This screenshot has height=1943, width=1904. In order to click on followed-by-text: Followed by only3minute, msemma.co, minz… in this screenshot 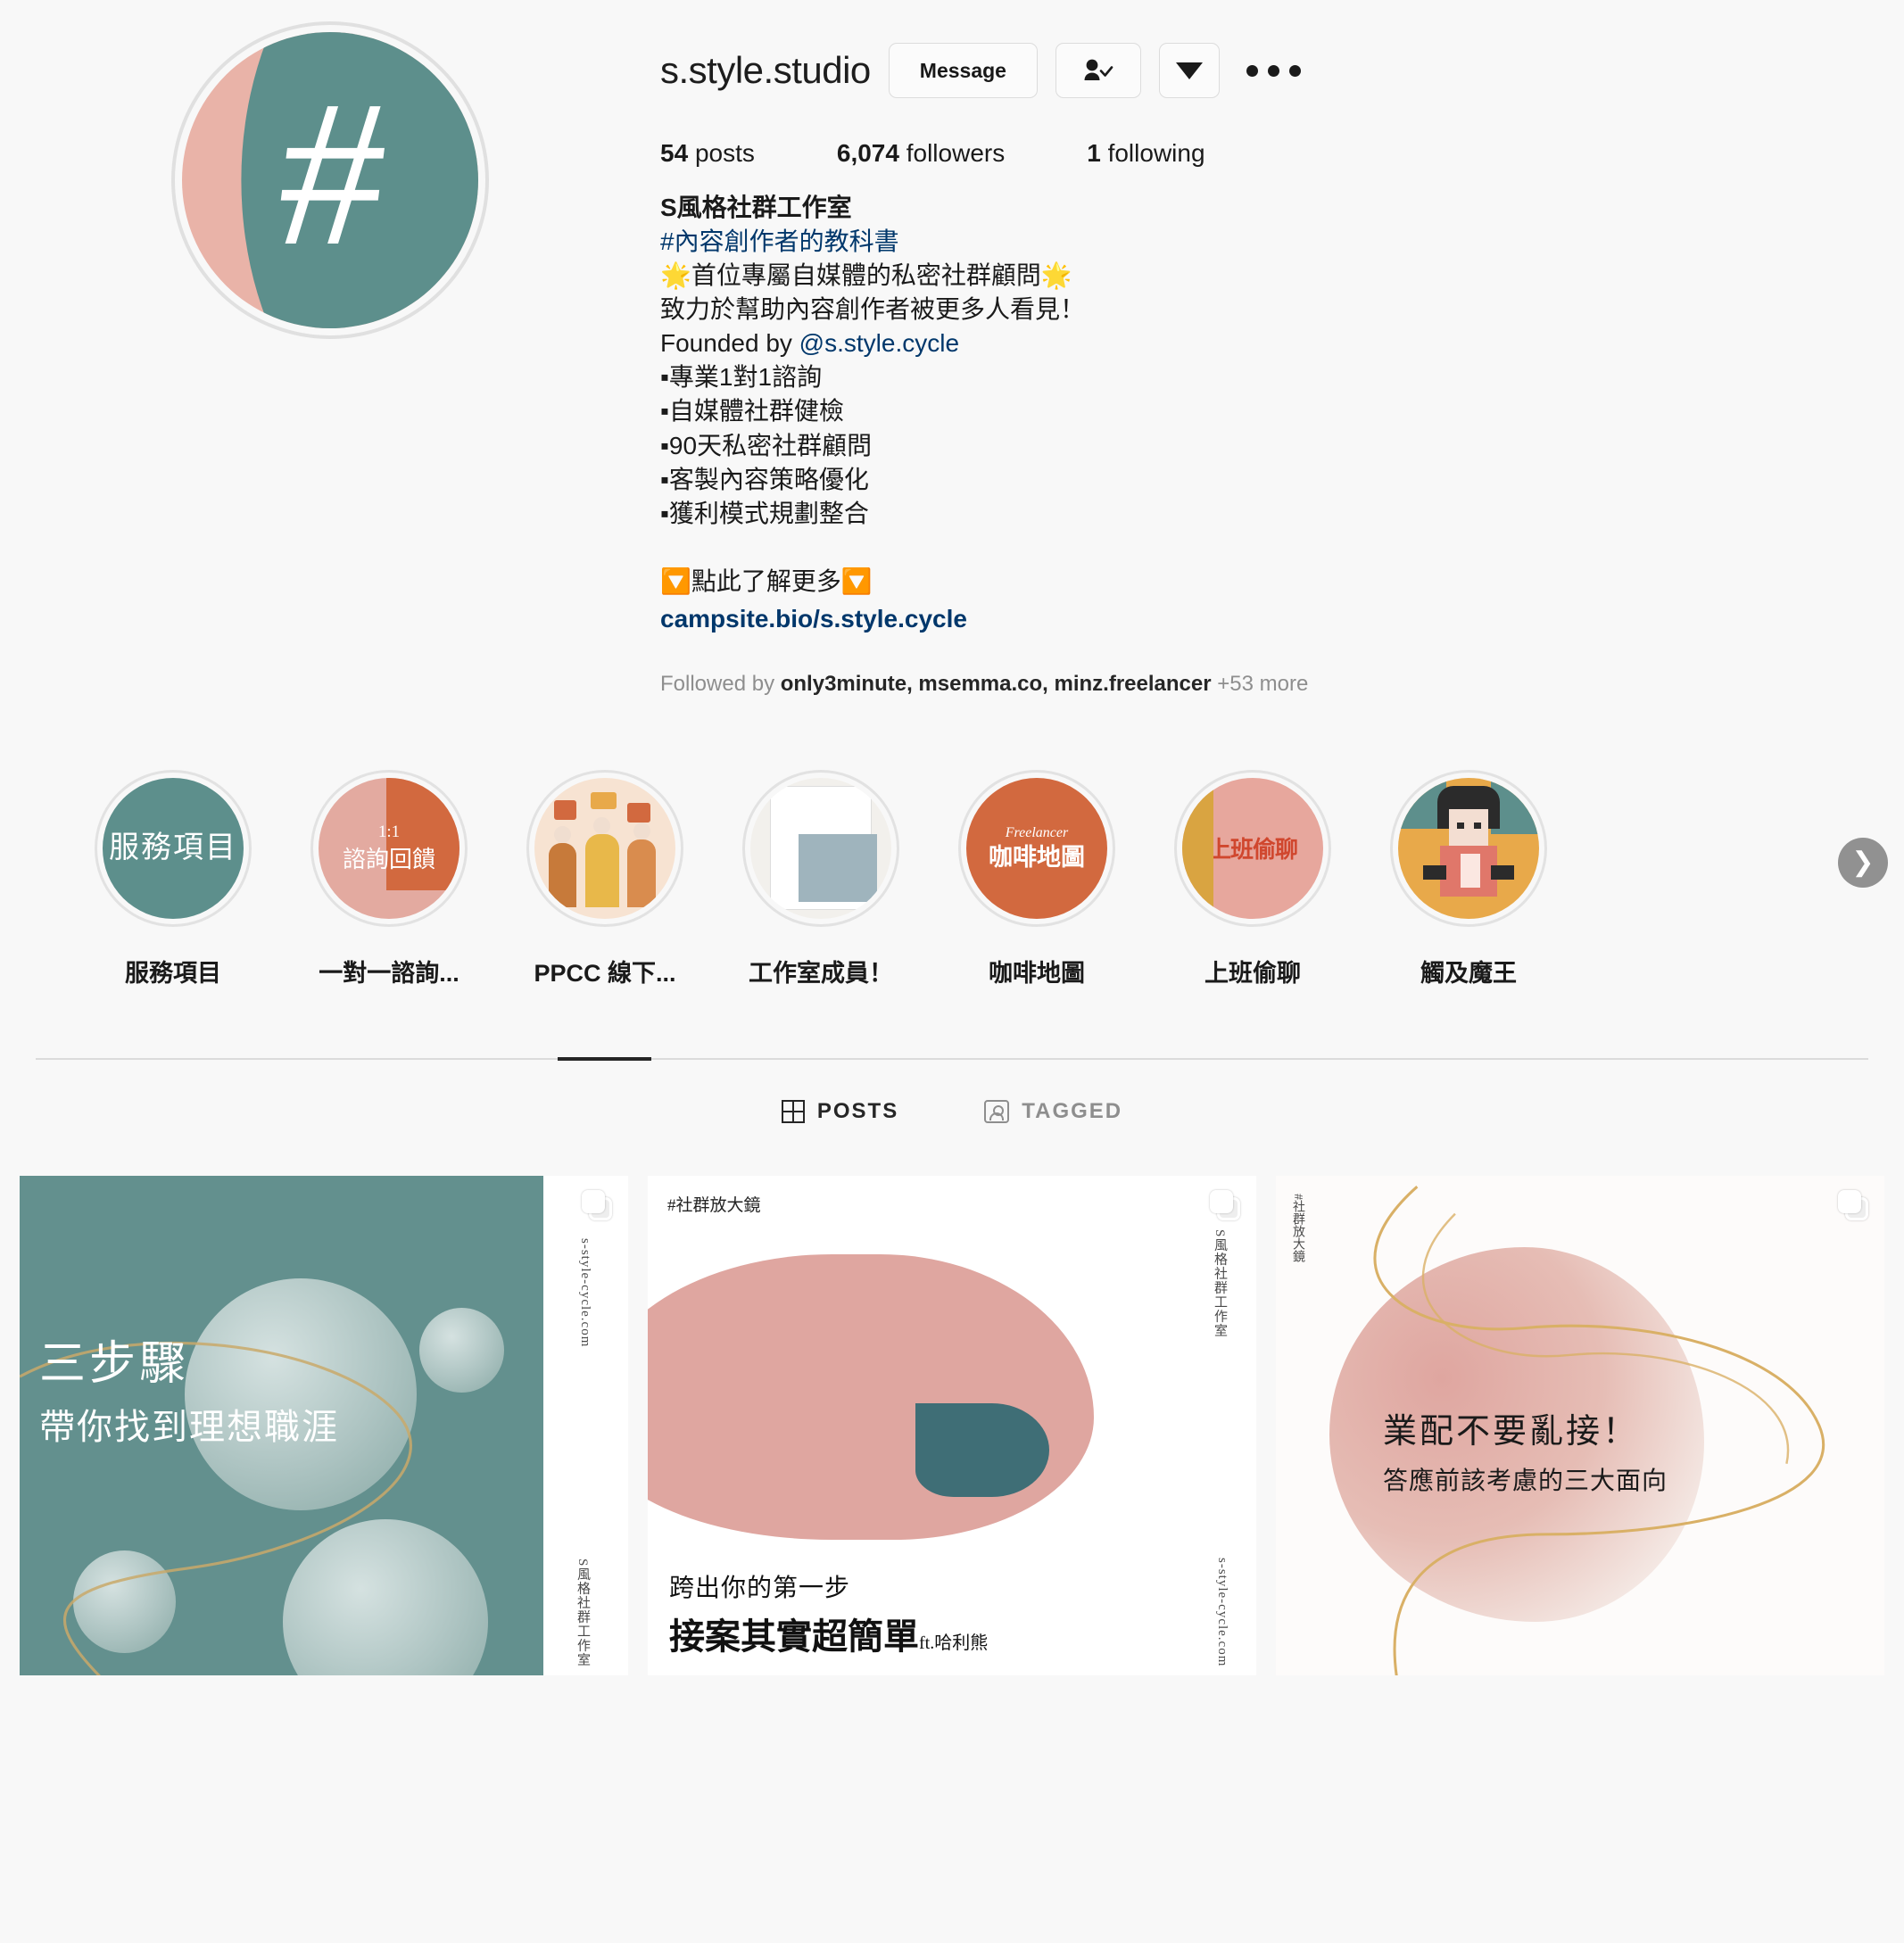, I will do `click(1282, 684)`.